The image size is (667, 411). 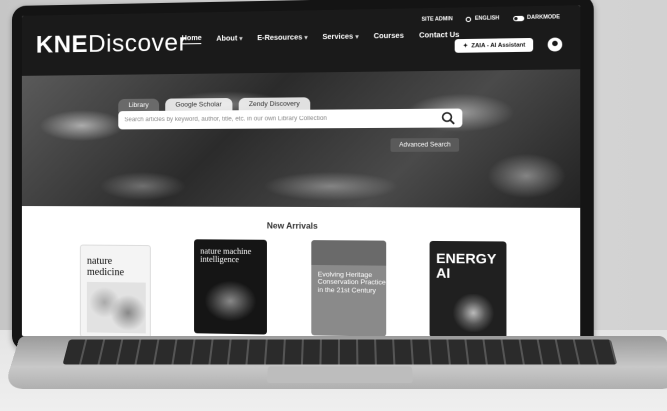 What do you see at coordinates (439, 36) in the screenshot?
I see `nav-contact-us: Contact Us` at bounding box center [439, 36].